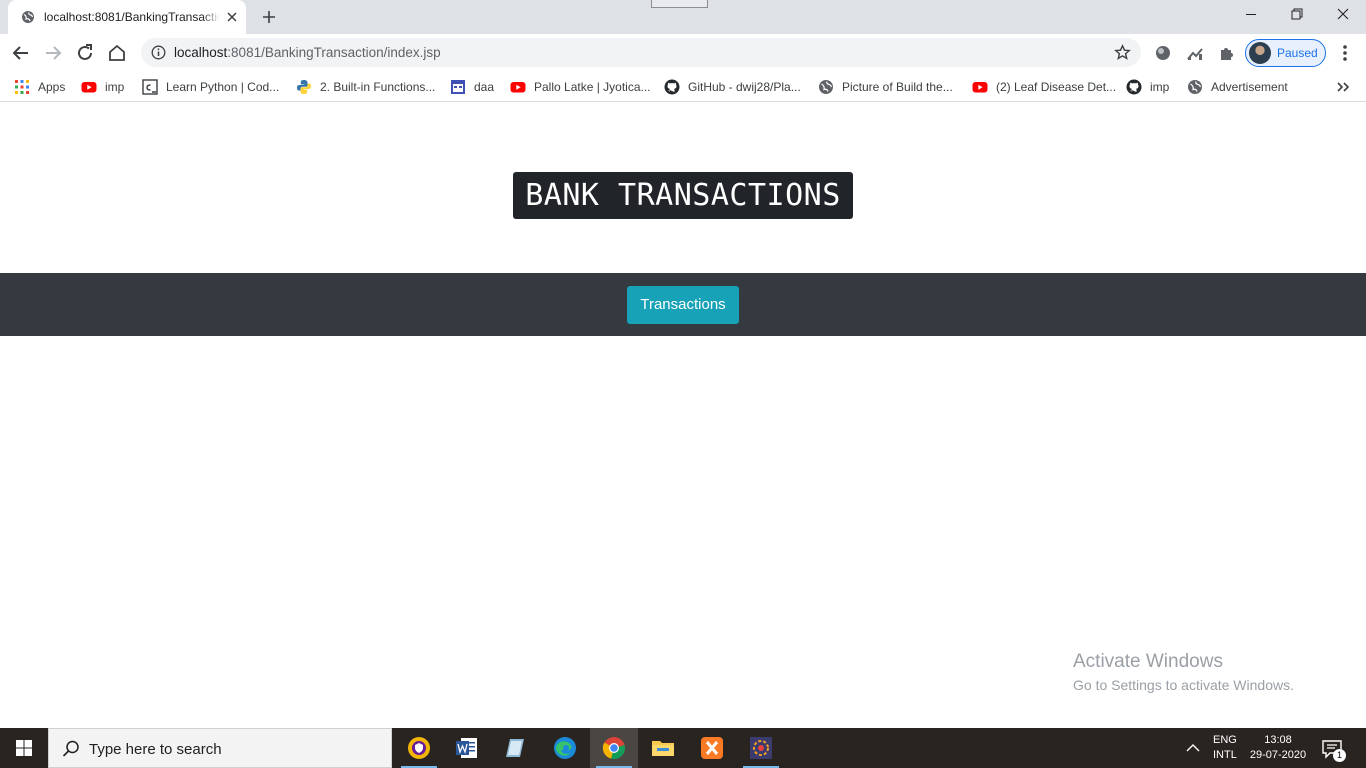 Image resolution: width=1366 pixels, height=768 pixels. What do you see at coordinates (304, 87) in the screenshot?
I see `python-icon` at bounding box center [304, 87].